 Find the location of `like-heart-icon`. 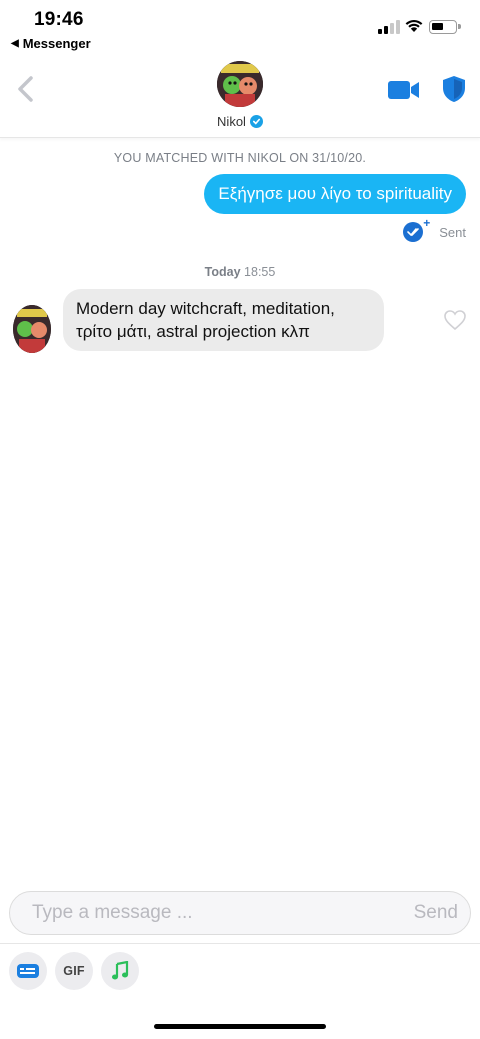

like-heart-icon is located at coordinates (455, 320).